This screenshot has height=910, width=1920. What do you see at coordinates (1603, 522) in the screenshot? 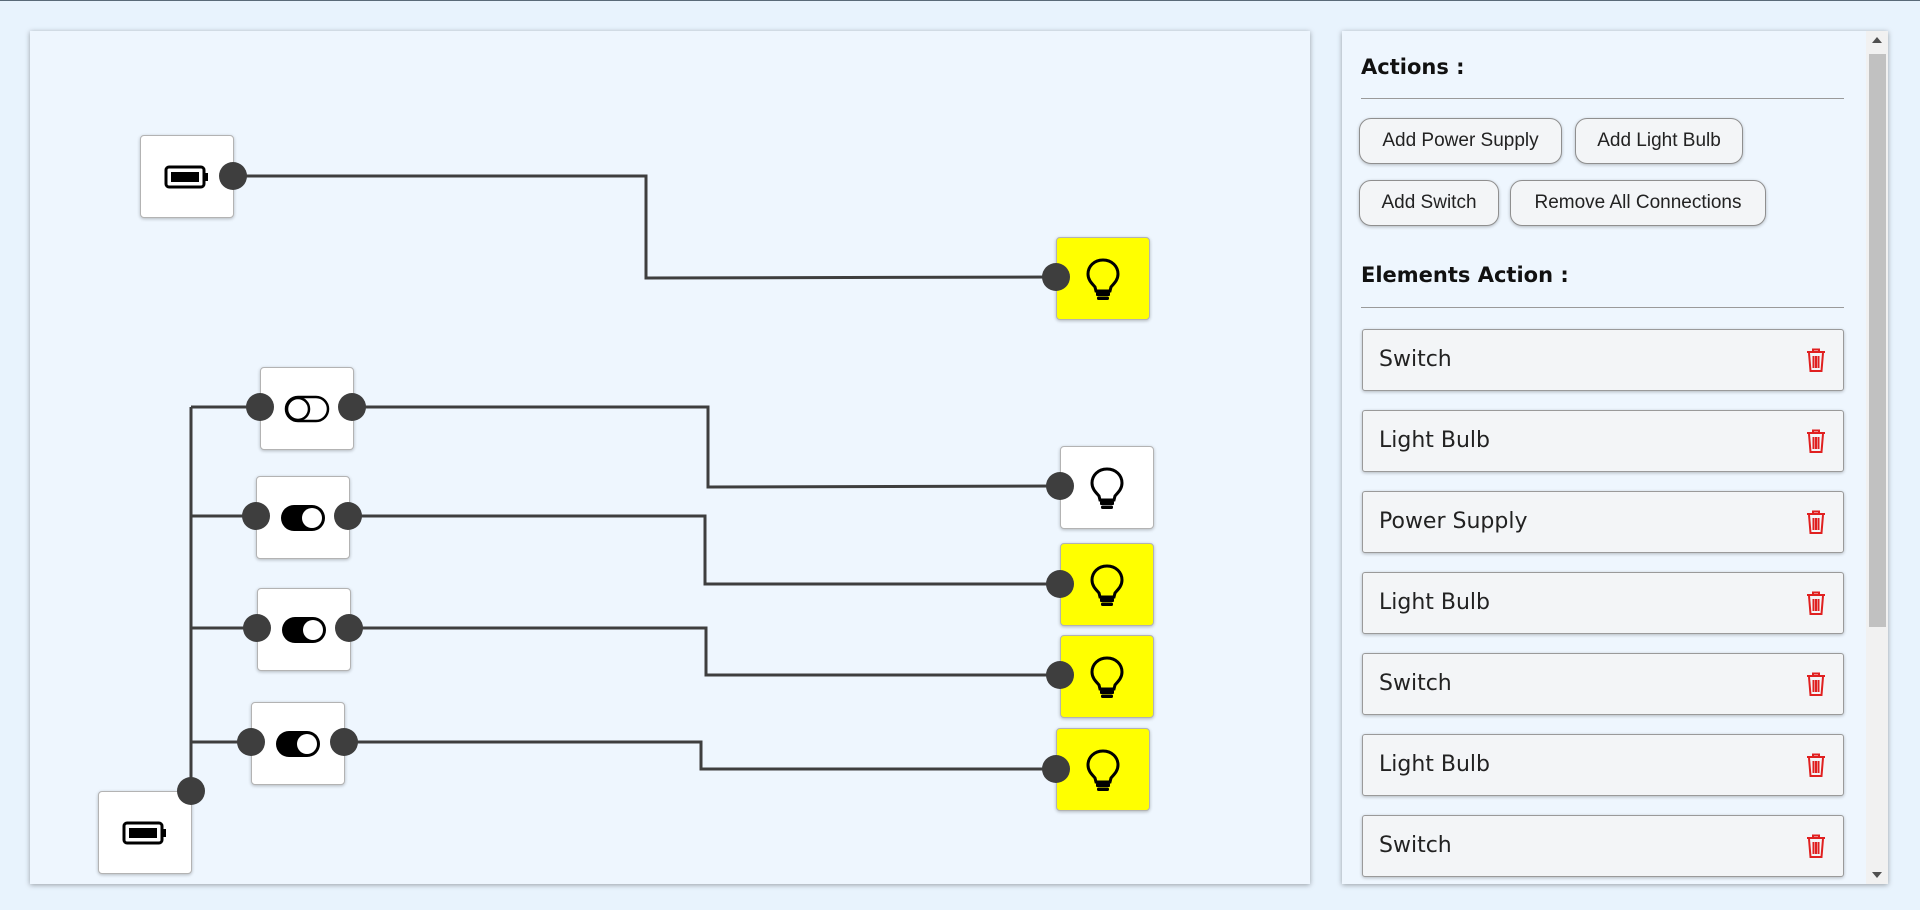
I see `element-item: Power Supply` at bounding box center [1603, 522].